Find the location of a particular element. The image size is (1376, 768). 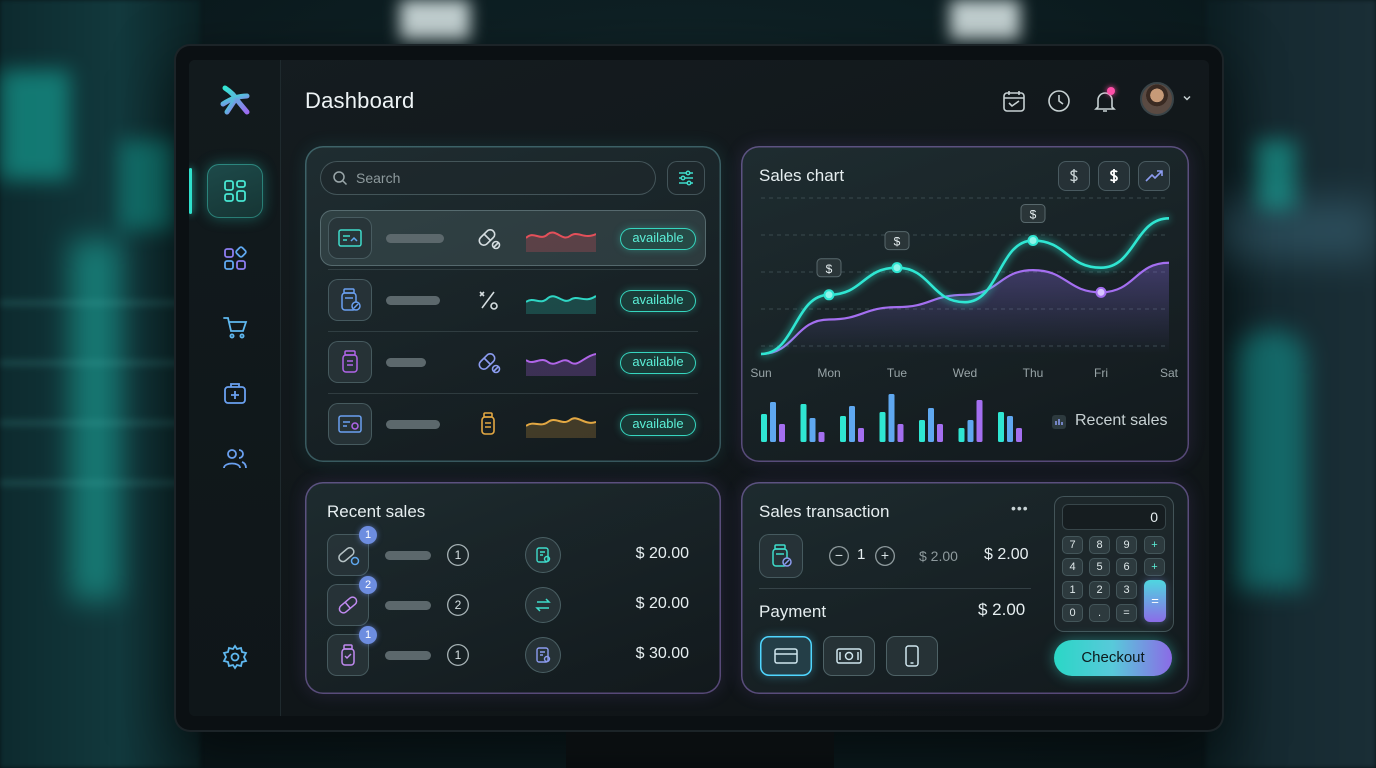

checkout-button: Checkout is located at coordinates (1113, 658).